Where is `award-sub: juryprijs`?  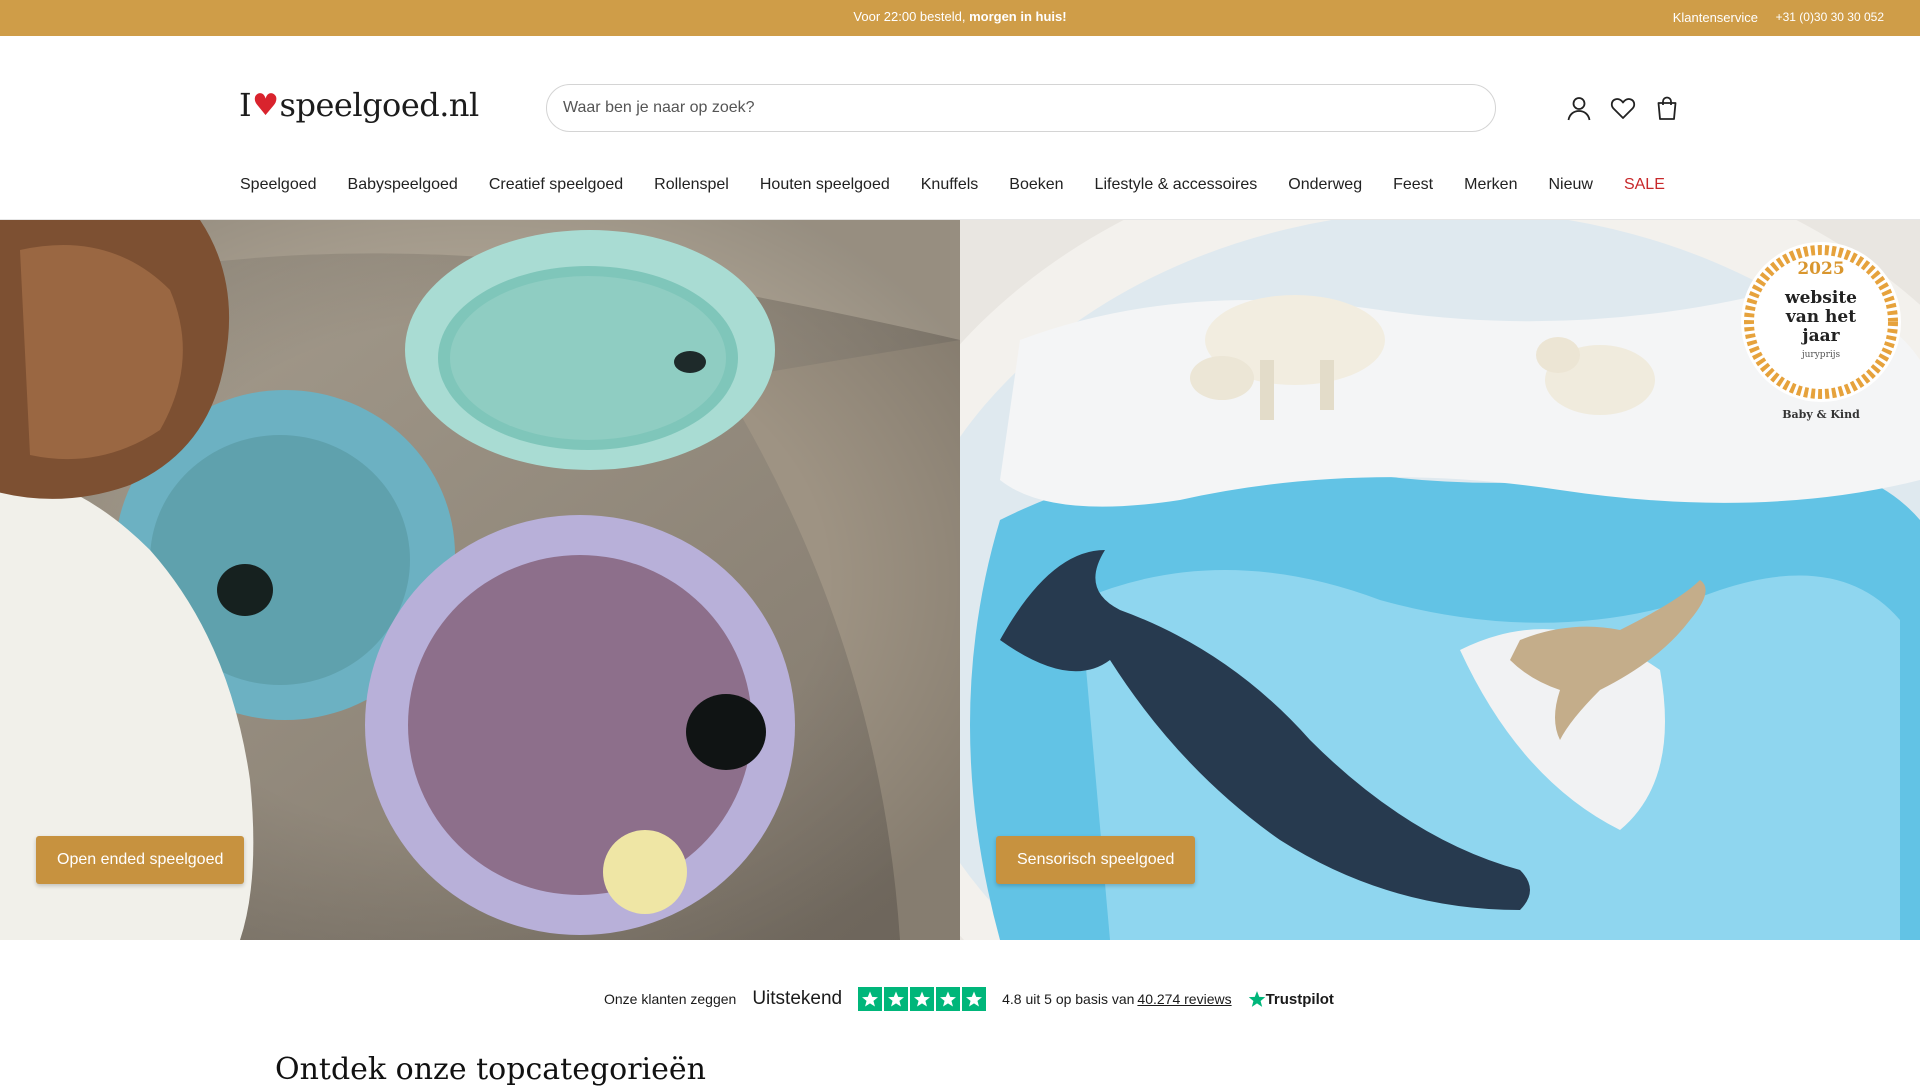 award-sub: juryprijs is located at coordinates (1821, 355).